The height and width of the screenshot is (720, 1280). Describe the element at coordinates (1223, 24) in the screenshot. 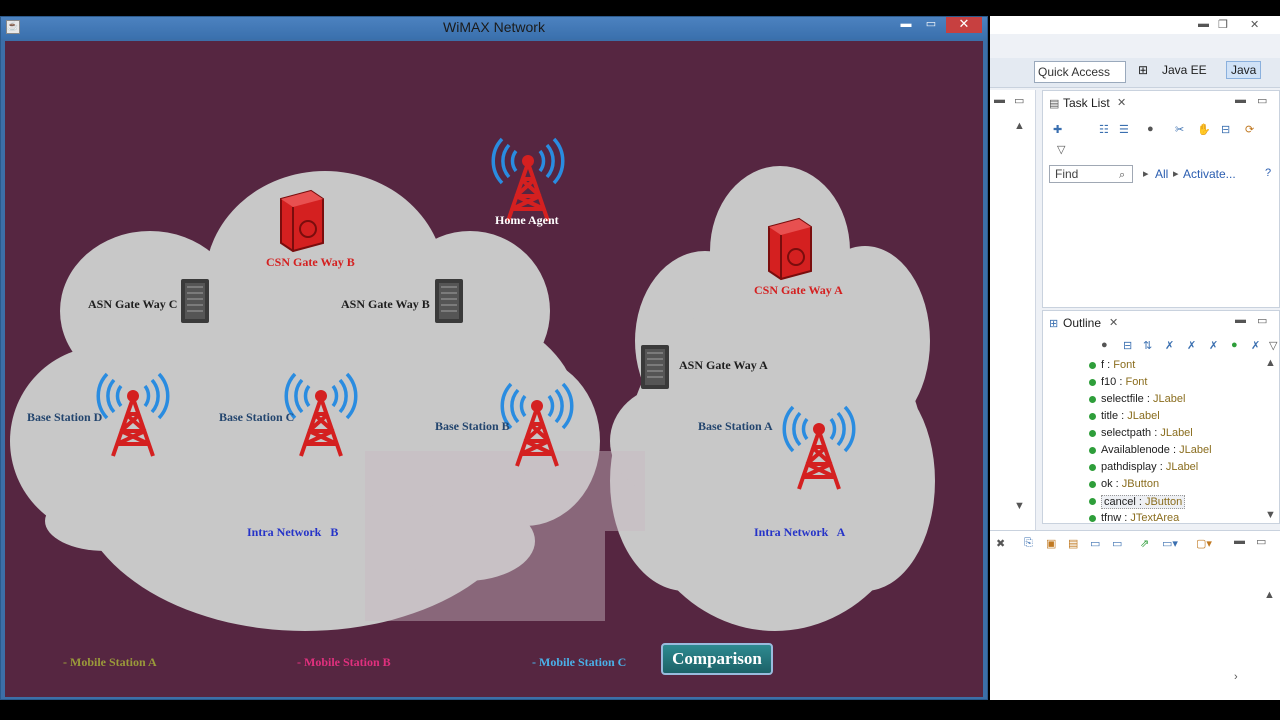

I see `restore-icon: ❐` at that location.